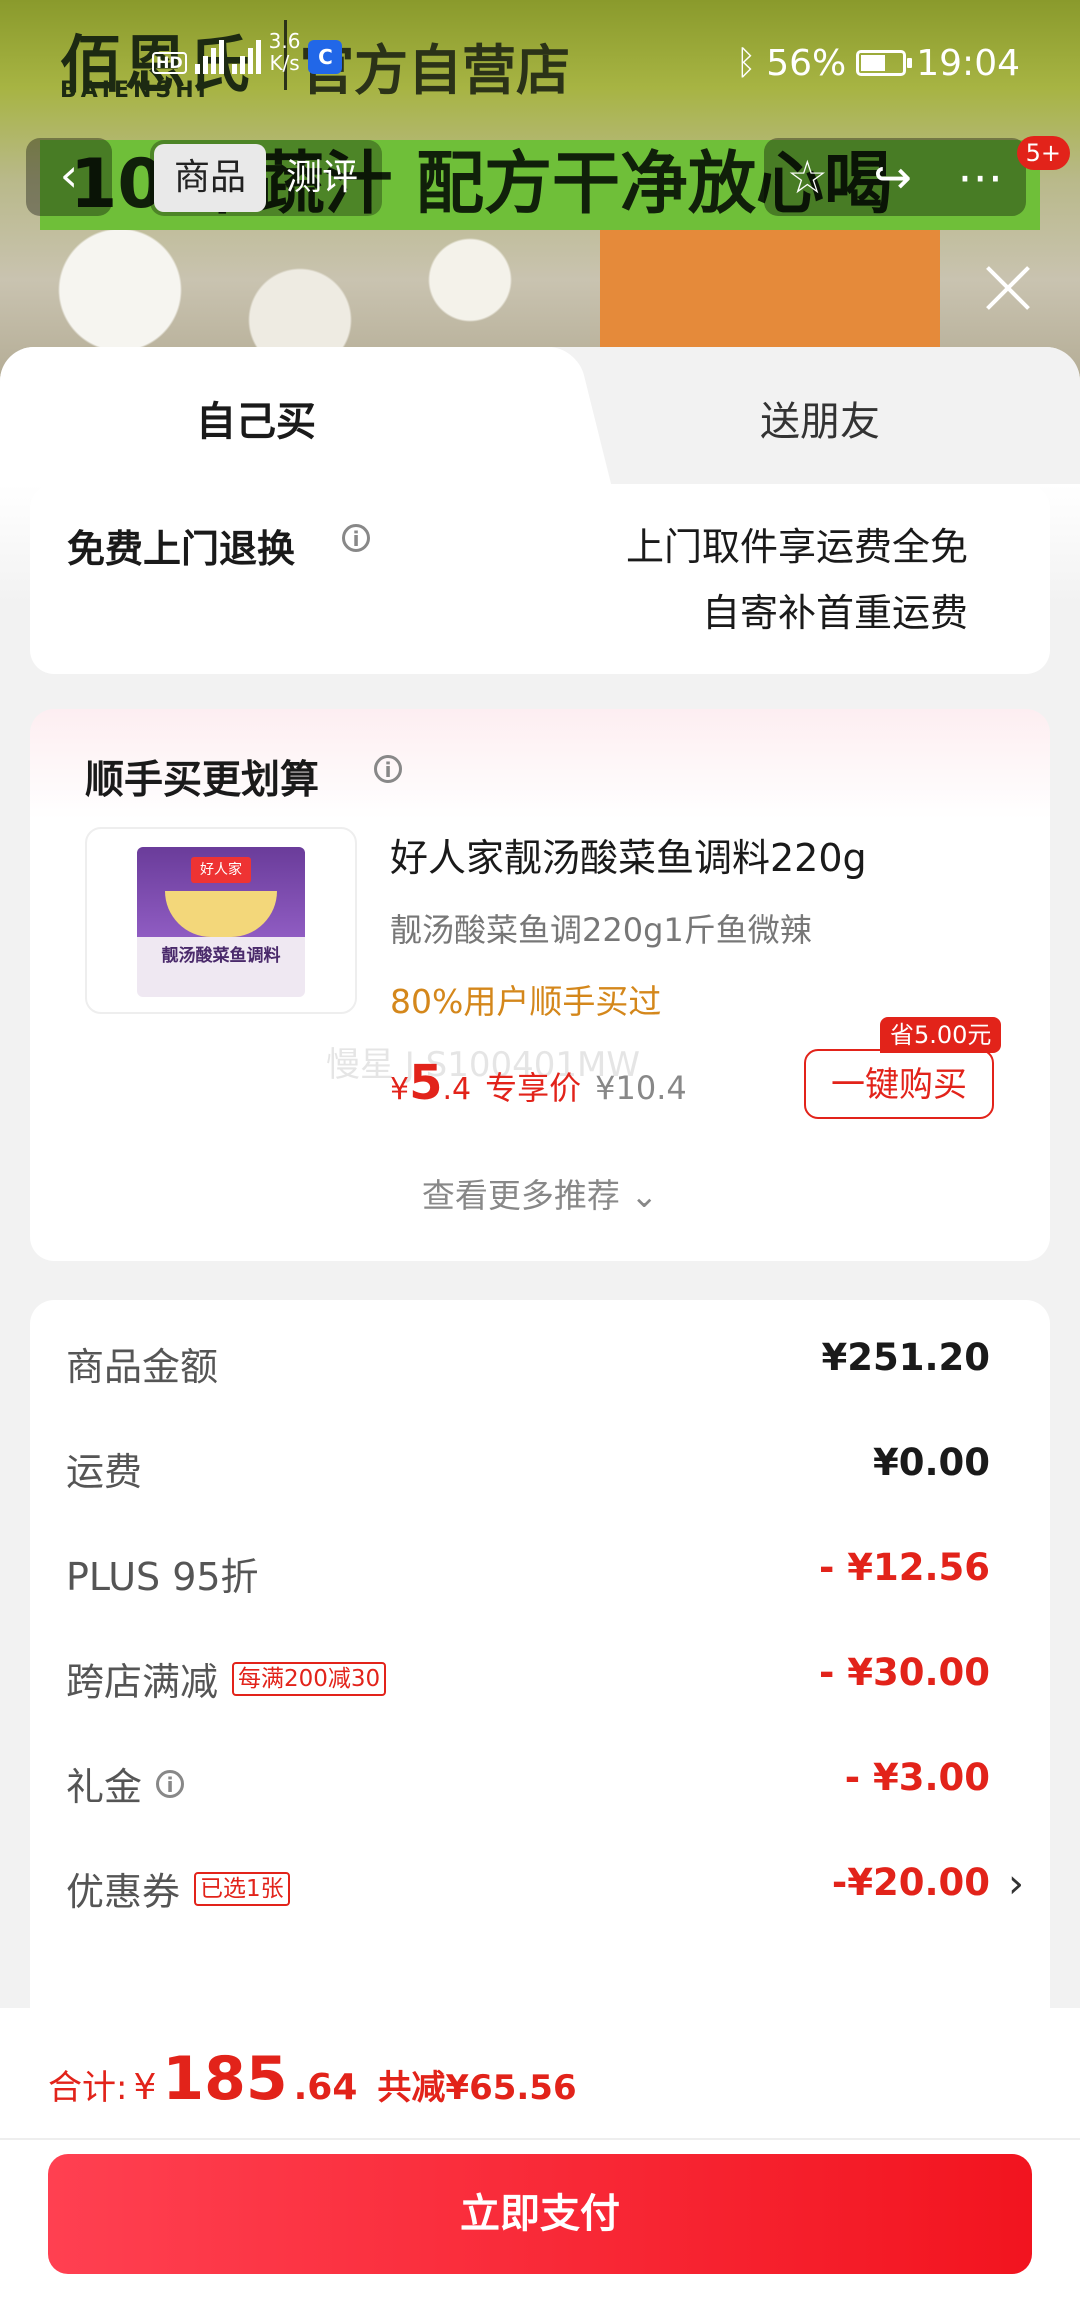 This screenshot has height=2310, width=1080. I want to click on close-icon, so click(1008, 288).